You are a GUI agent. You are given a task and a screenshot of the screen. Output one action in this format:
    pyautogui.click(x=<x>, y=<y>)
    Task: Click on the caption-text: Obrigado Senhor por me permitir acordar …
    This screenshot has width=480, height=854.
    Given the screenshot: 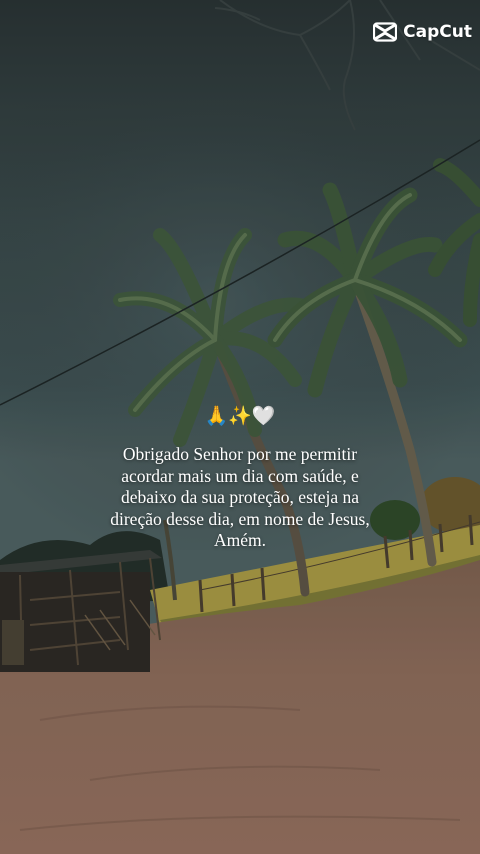 What is the action you would take?
    pyautogui.click(x=240, y=497)
    